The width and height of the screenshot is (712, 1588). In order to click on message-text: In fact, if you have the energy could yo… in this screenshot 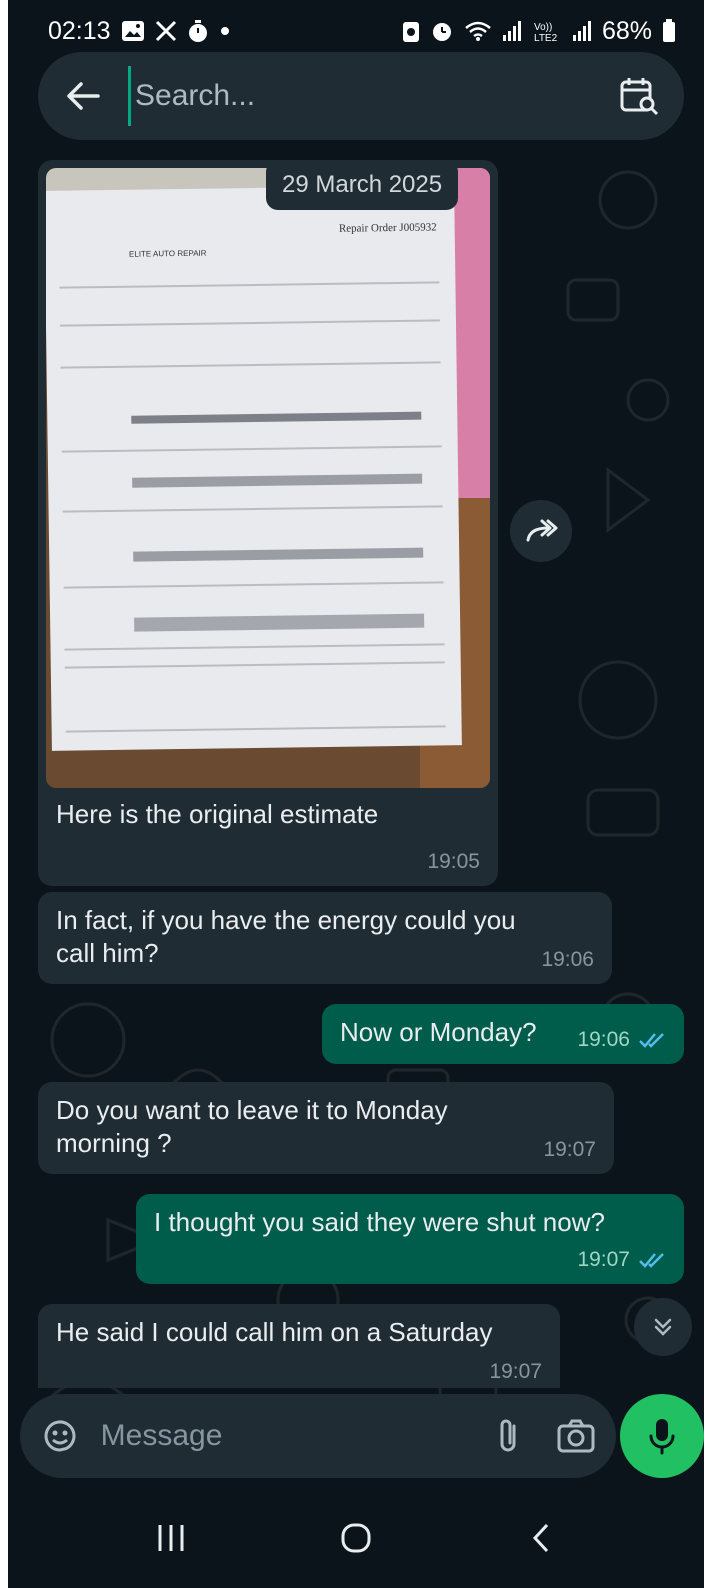, I will do `click(286, 936)`.